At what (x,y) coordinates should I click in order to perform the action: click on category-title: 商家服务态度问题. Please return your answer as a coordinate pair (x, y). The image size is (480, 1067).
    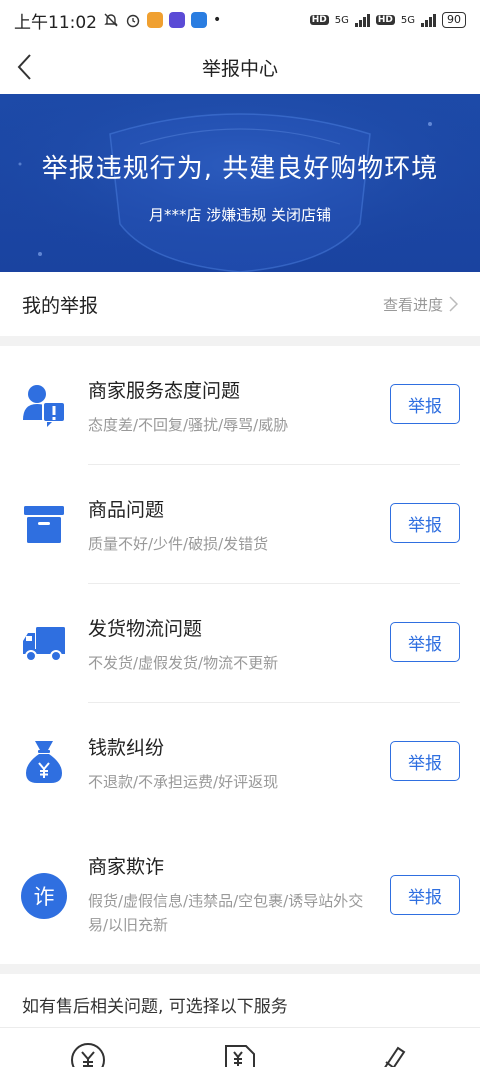
    Looking at the image, I should click on (164, 391).